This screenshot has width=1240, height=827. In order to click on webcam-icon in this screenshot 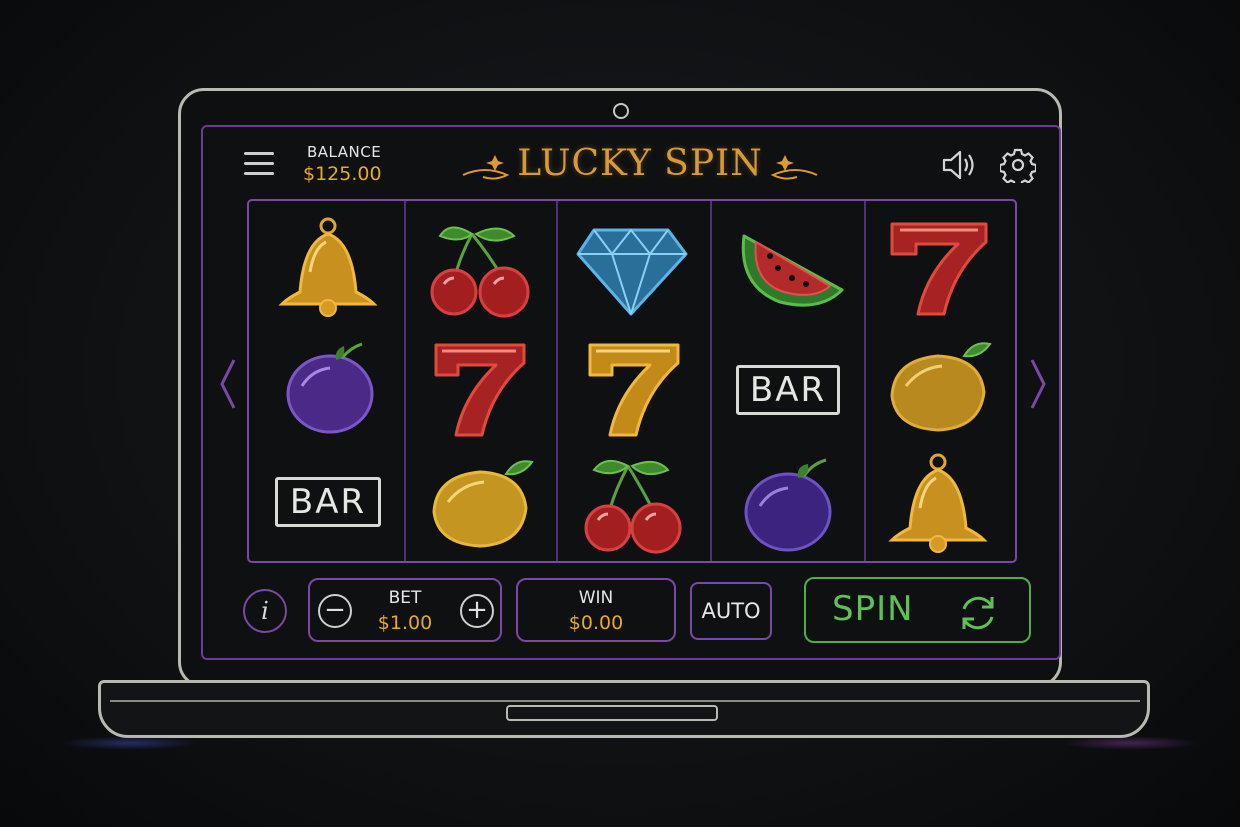, I will do `click(621, 111)`.